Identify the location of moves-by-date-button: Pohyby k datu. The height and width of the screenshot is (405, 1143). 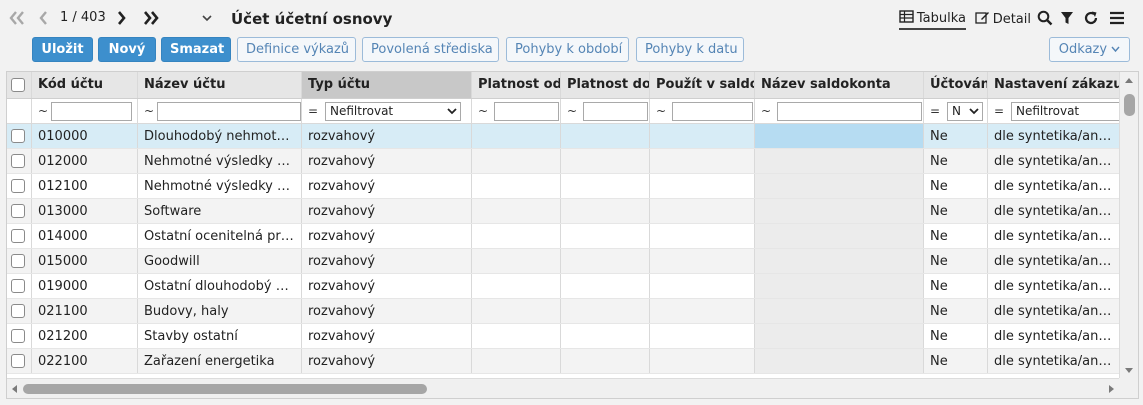
(690, 49).